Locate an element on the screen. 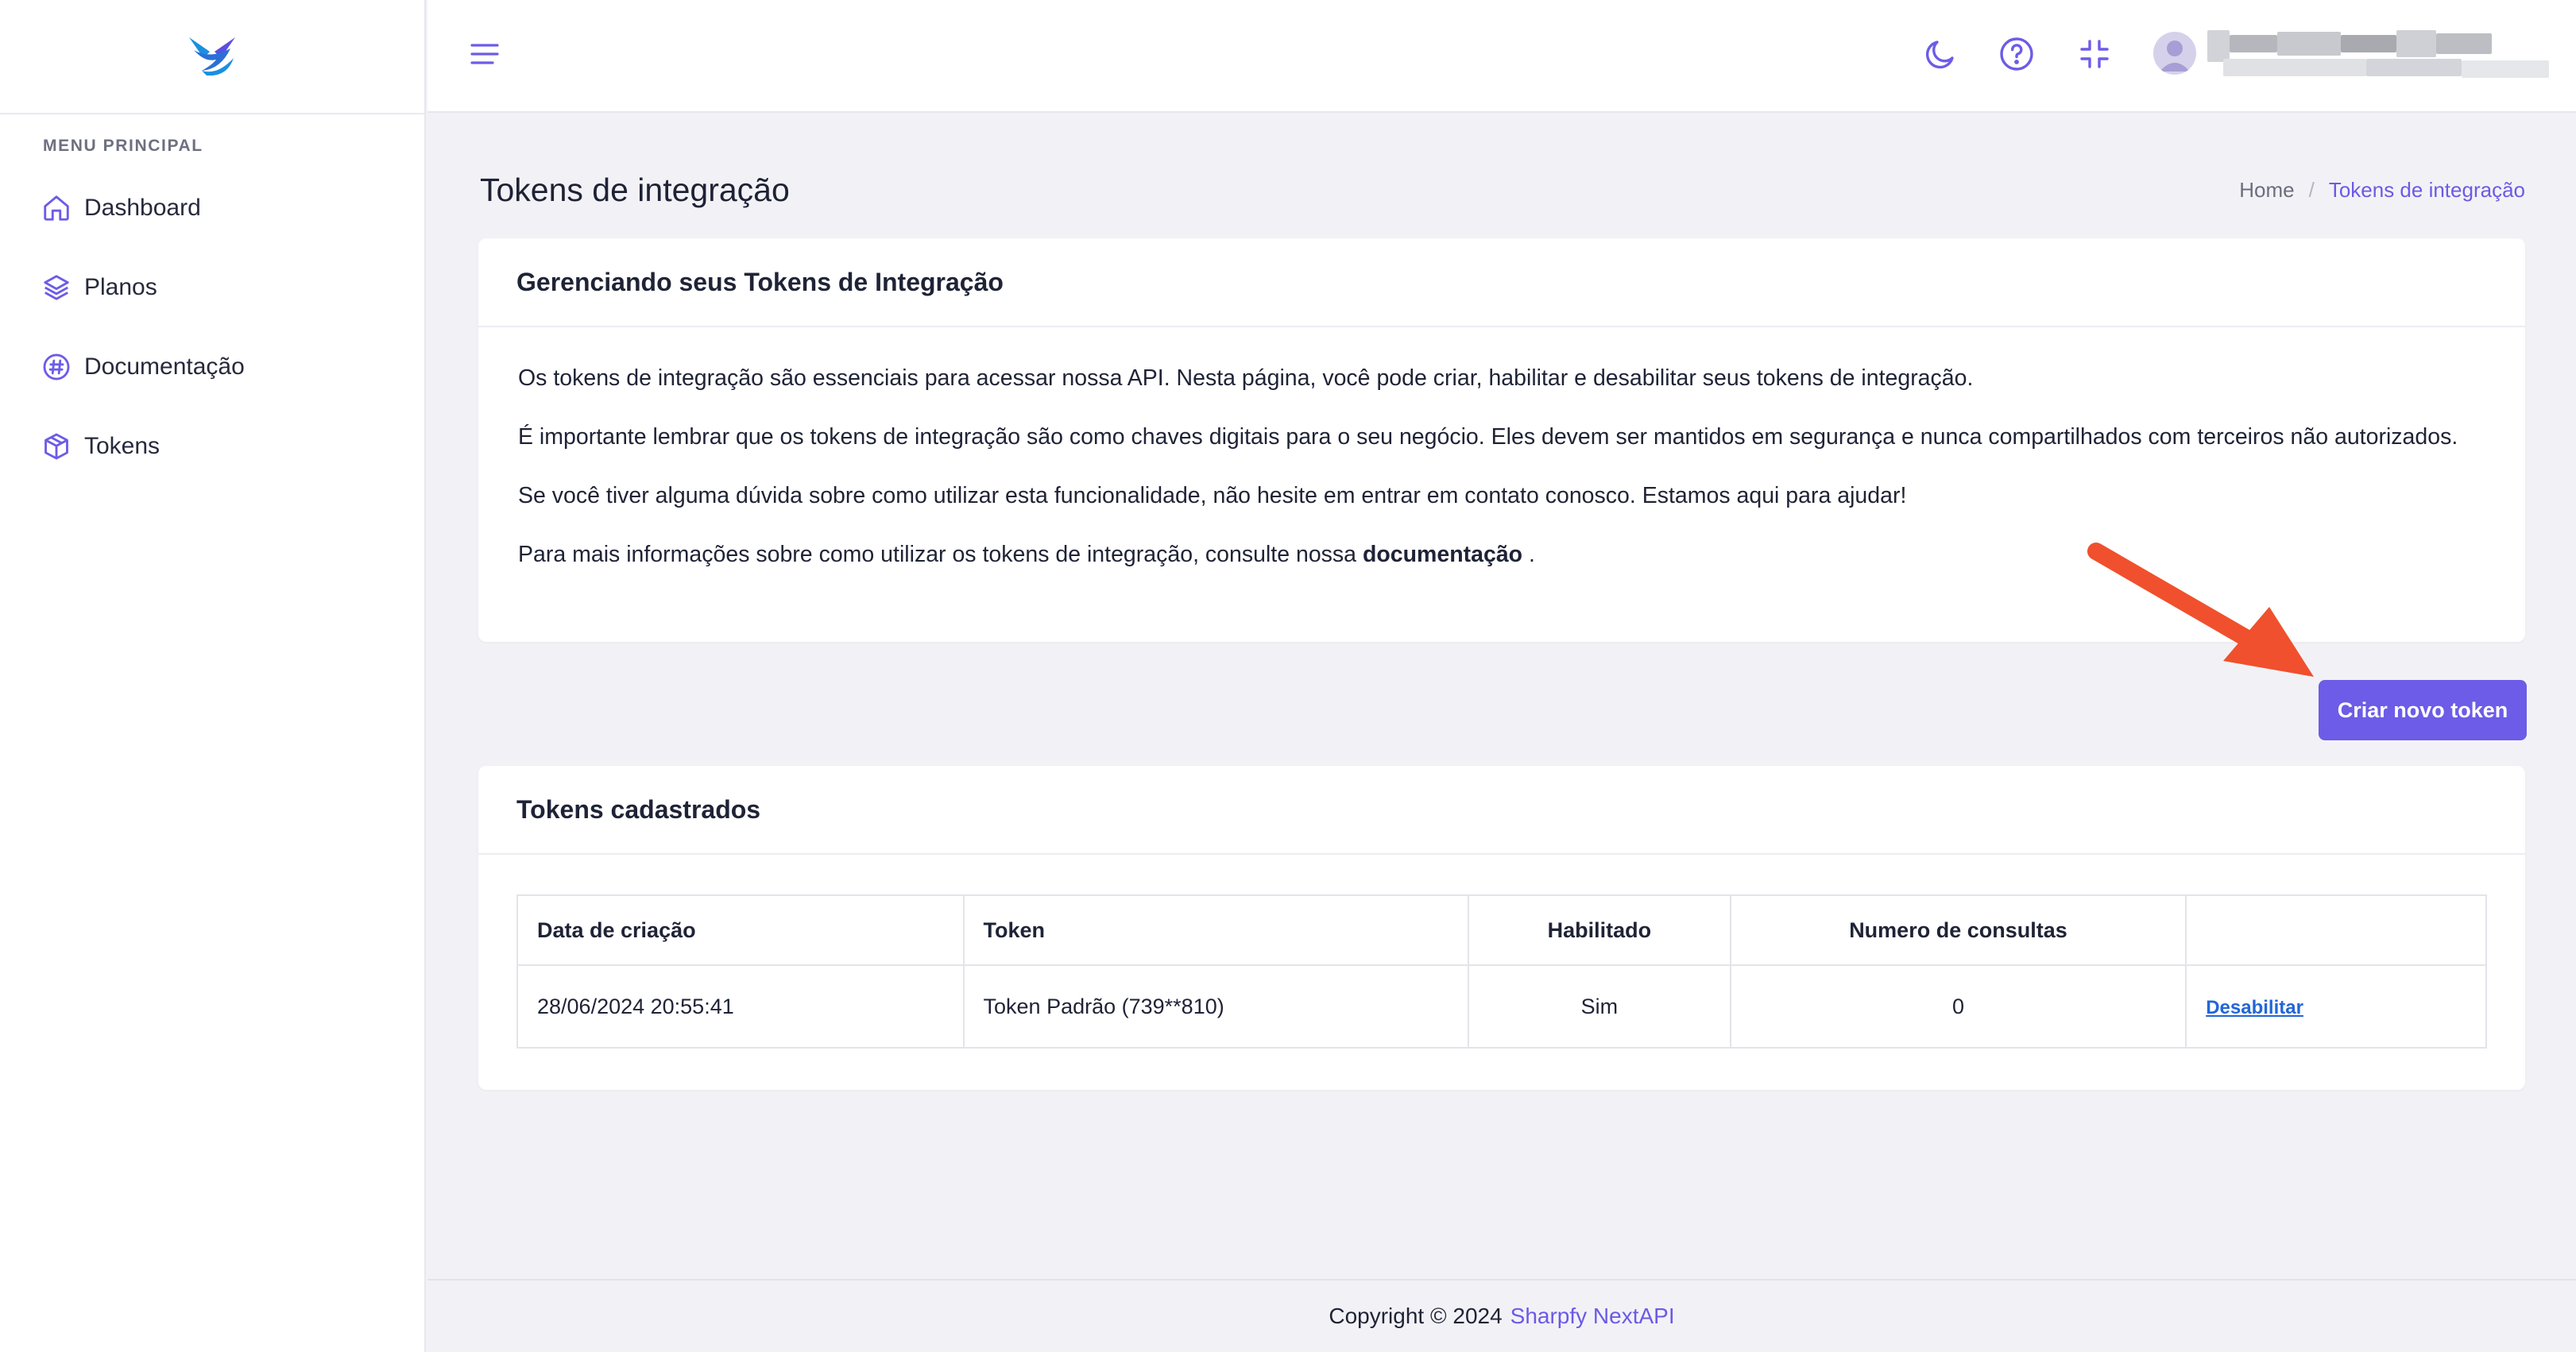  info-card-title: Gerenciando seus Tokens de Integração is located at coordinates (760, 281).